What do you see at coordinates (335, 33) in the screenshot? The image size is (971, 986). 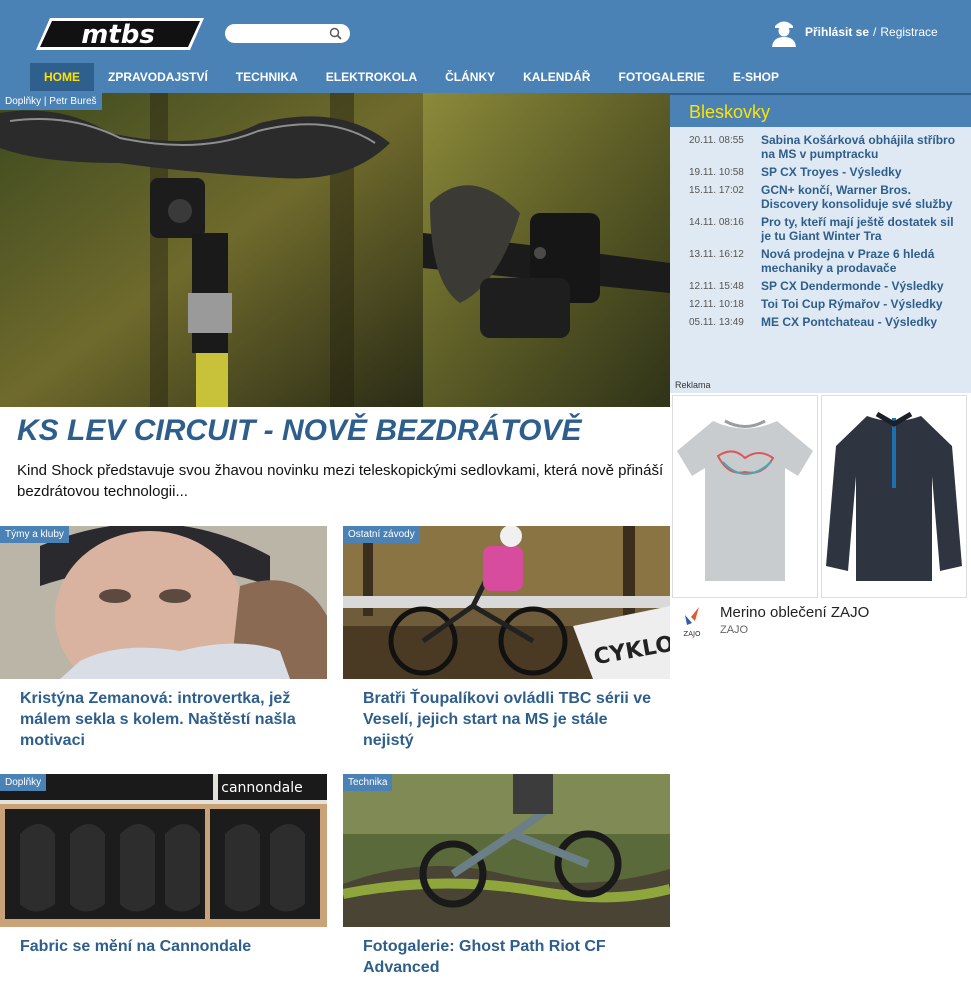 I see `search-icon` at bounding box center [335, 33].